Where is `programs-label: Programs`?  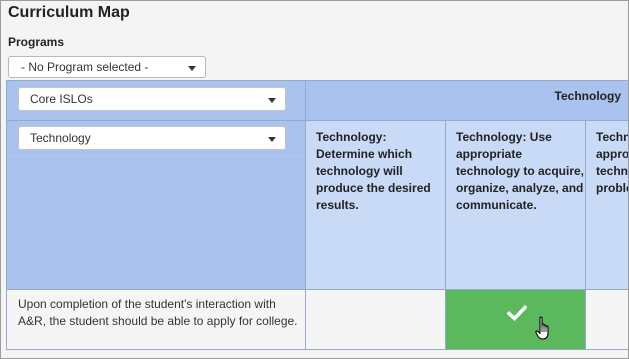
programs-label: Programs is located at coordinates (36, 42).